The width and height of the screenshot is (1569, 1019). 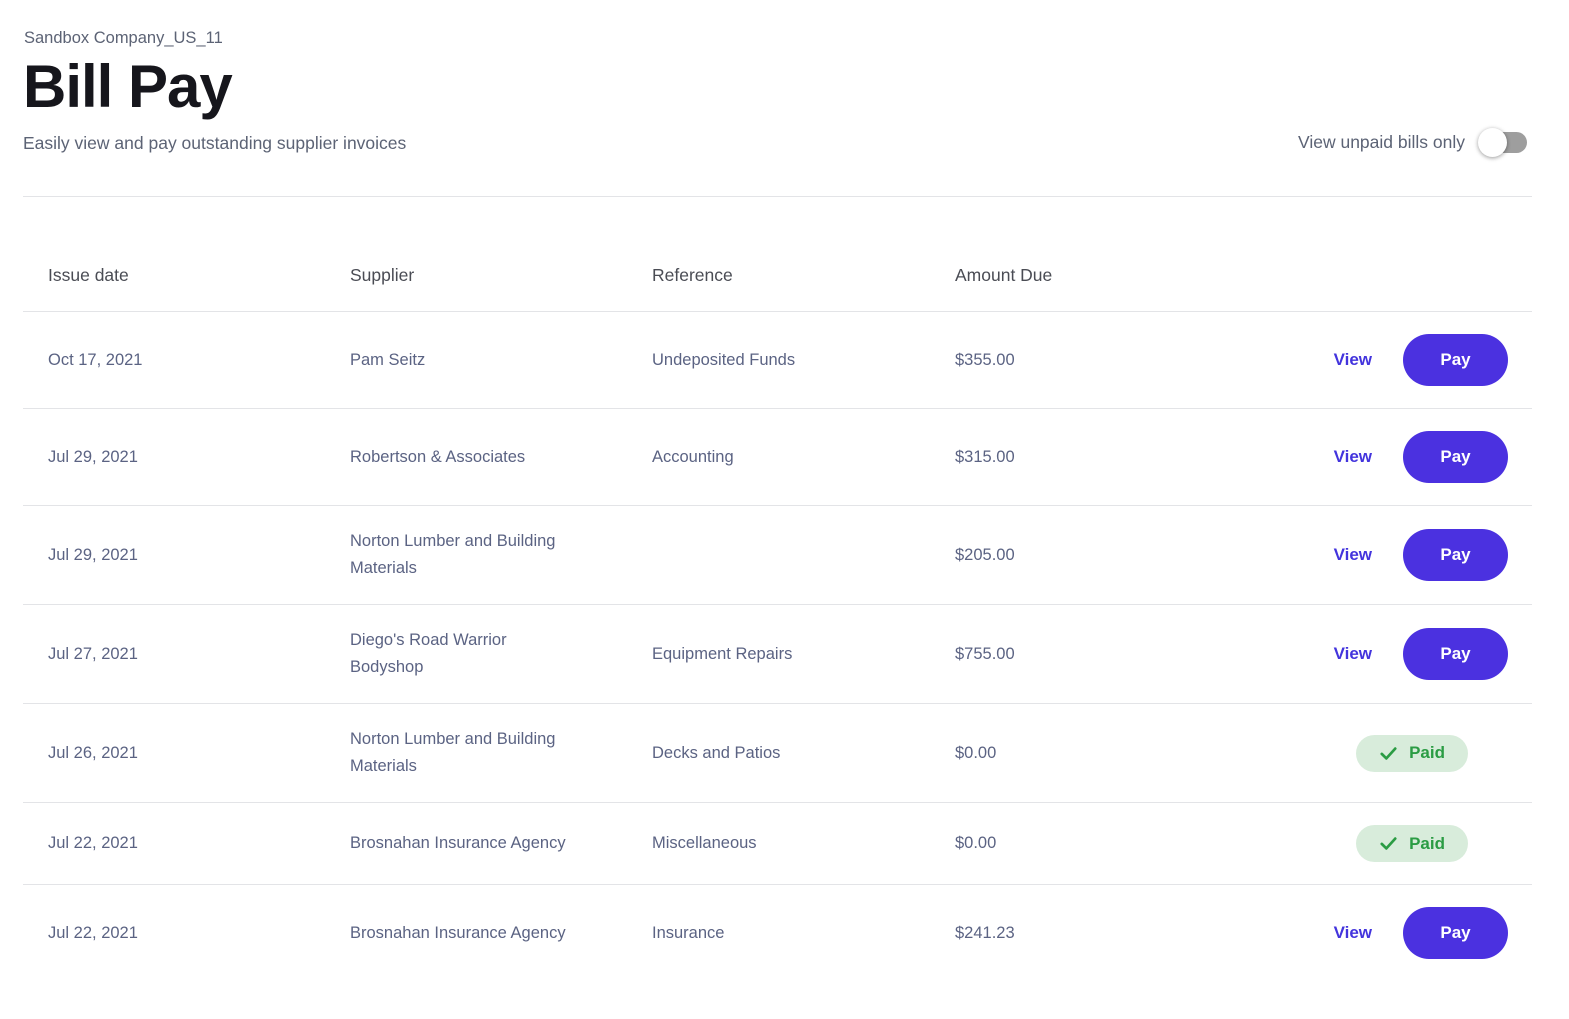 What do you see at coordinates (693, 456) in the screenshot?
I see `reference-cell: Accounting` at bounding box center [693, 456].